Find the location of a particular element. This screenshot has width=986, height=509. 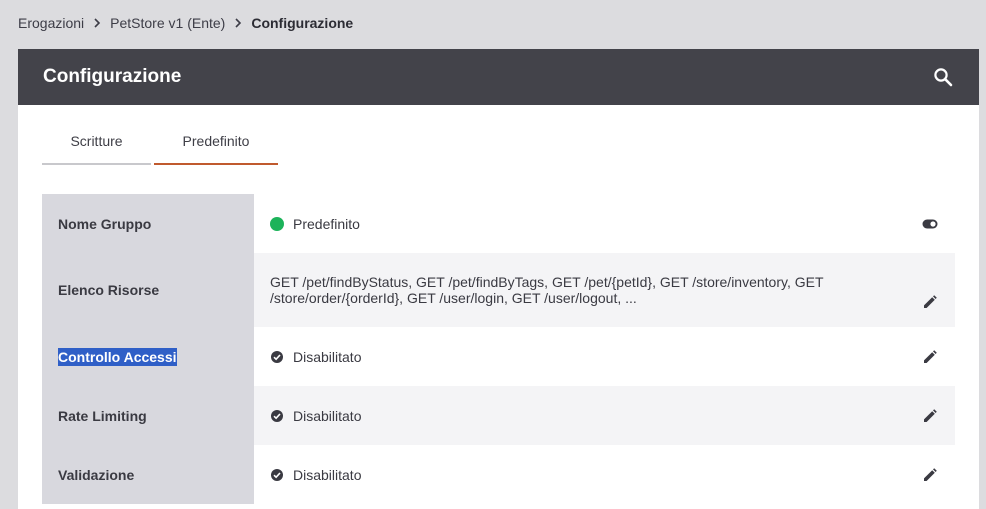

tab-bar: Scritture Predefinito is located at coordinates (161, 142).